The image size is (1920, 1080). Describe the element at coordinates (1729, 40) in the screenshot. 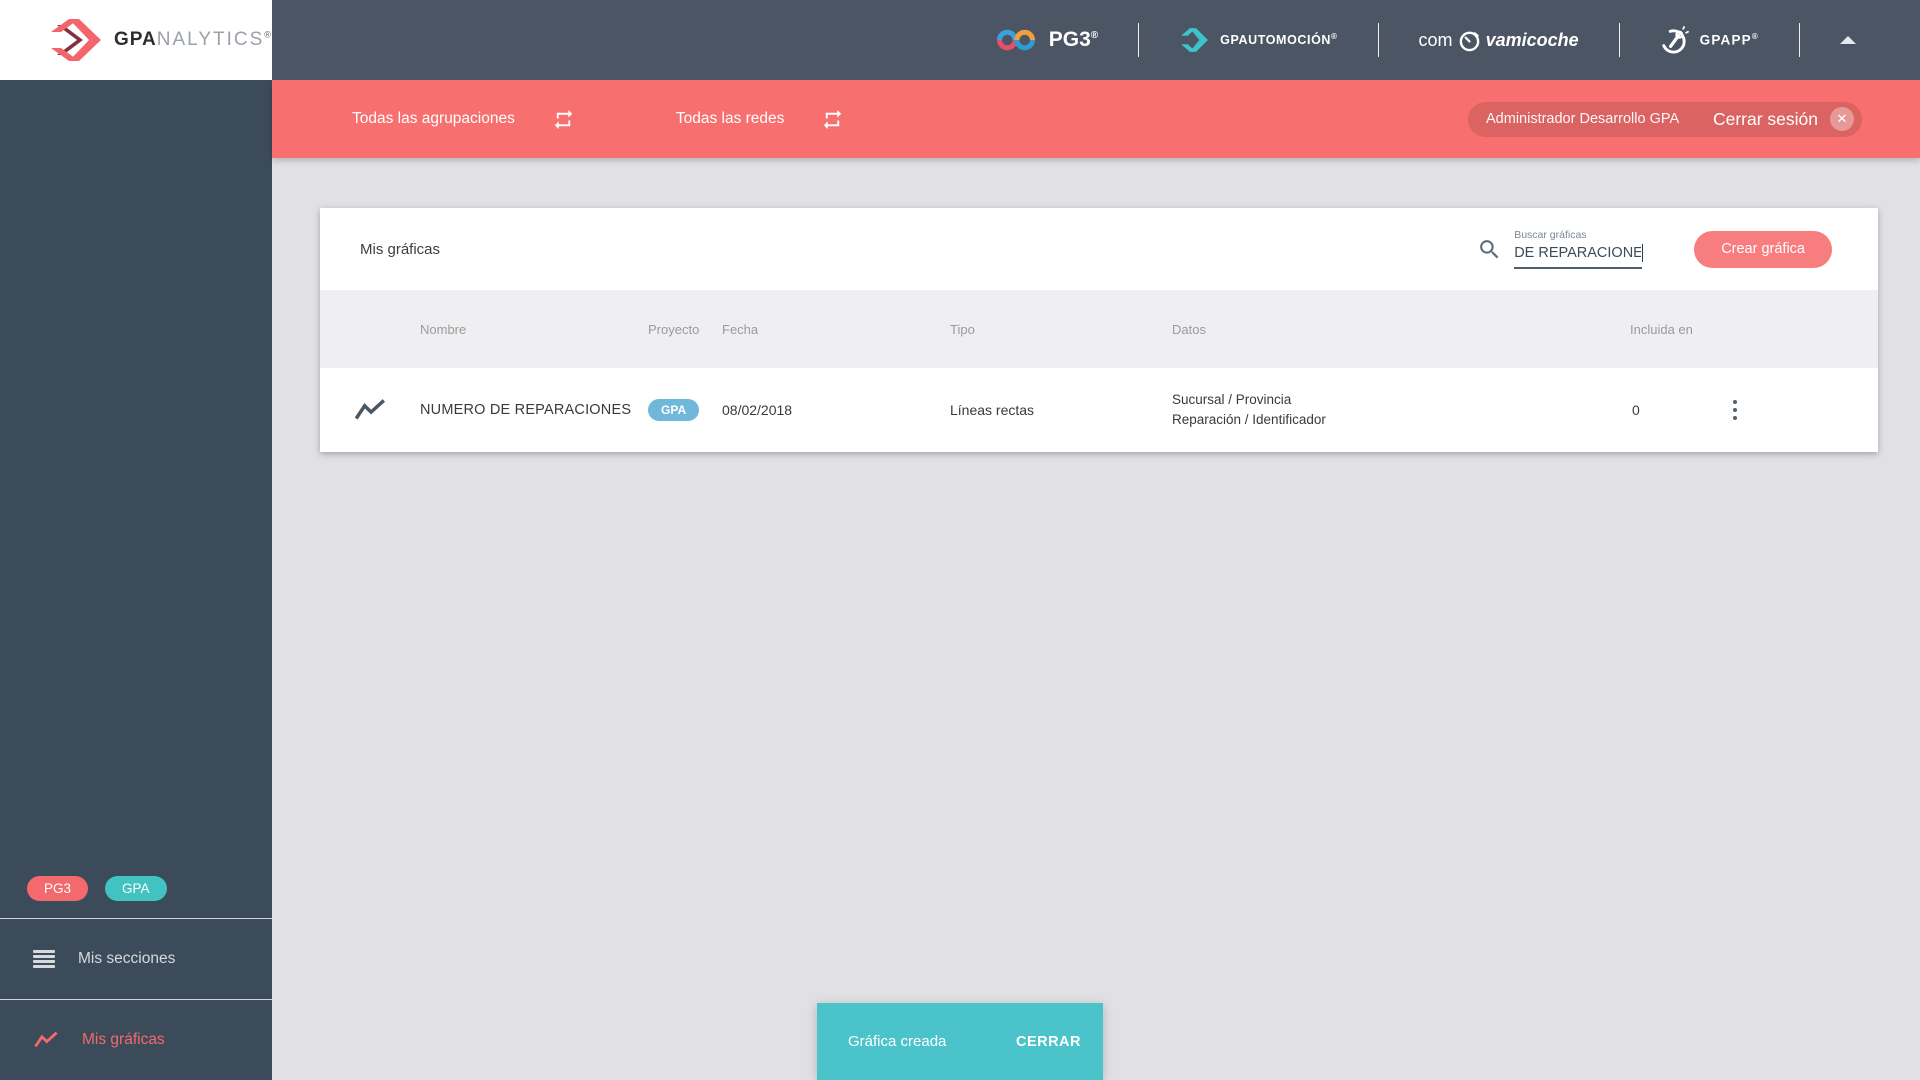

I see `brand-gpapp-label: GPAPP®` at that location.